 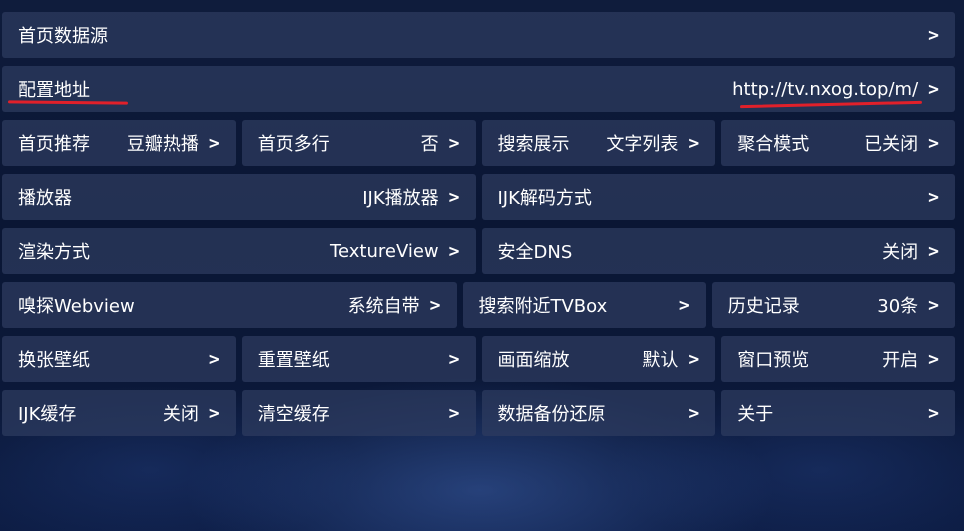 I want to click on setting-right: http://tv.nxog.top/m/ >, so click(x=835, y=89).